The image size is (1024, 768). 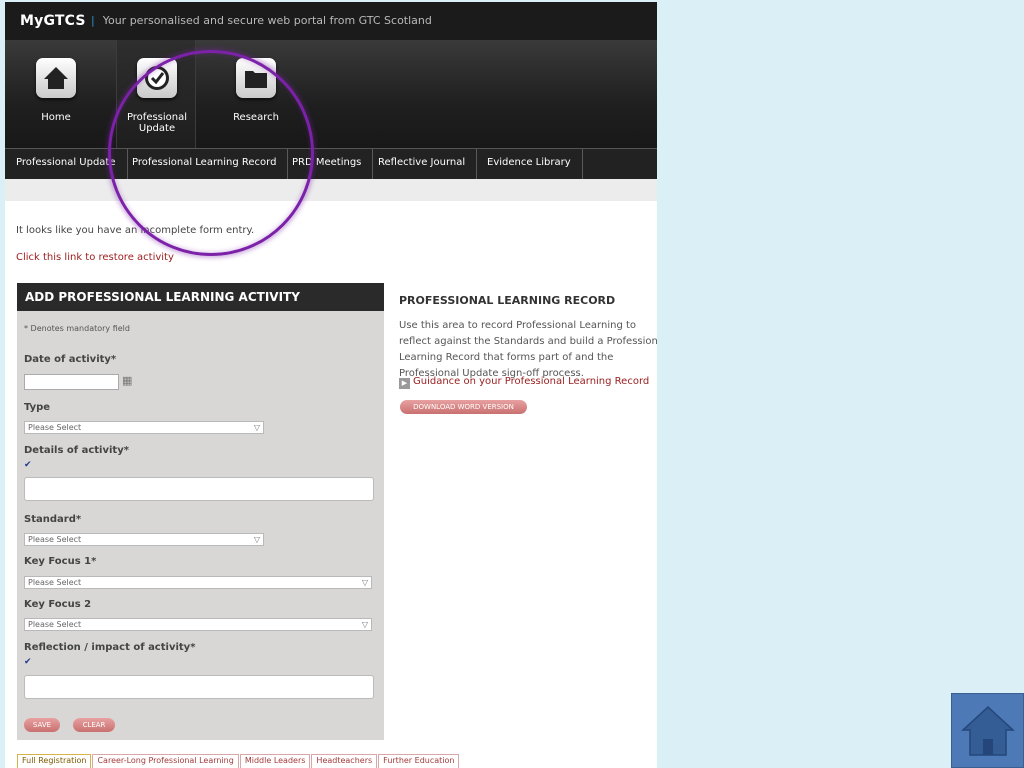 What do you see at coordinates (56, 117) in the screenshot?
I see `nav-home-label: Home` at bounding box center [56, 117].